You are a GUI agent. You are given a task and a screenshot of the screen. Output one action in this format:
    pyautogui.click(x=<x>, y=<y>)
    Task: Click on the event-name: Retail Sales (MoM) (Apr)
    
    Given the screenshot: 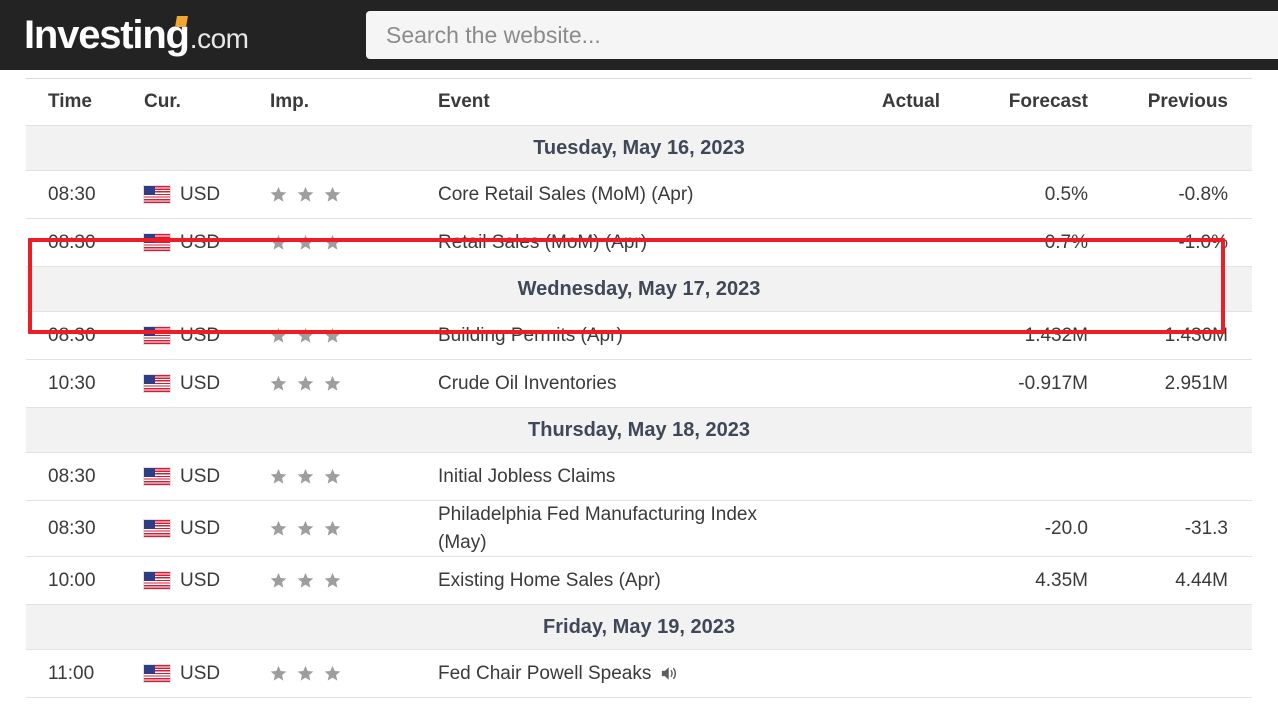 What is the action you would take?
    pyautogui.click(x=618, y=242)
    